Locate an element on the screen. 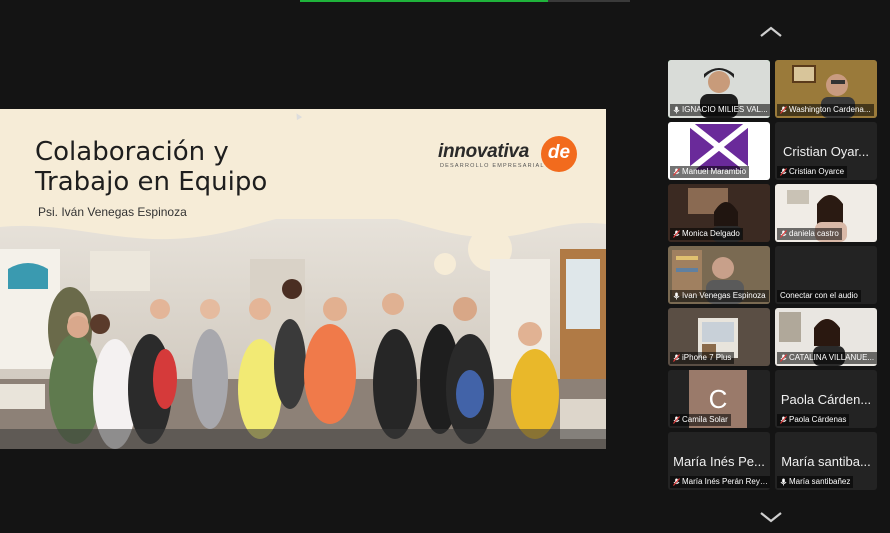 This screenshot has width=890, height=533. participant-name: Ivan Venegas Espinoza is located at coordinates (719, 296).